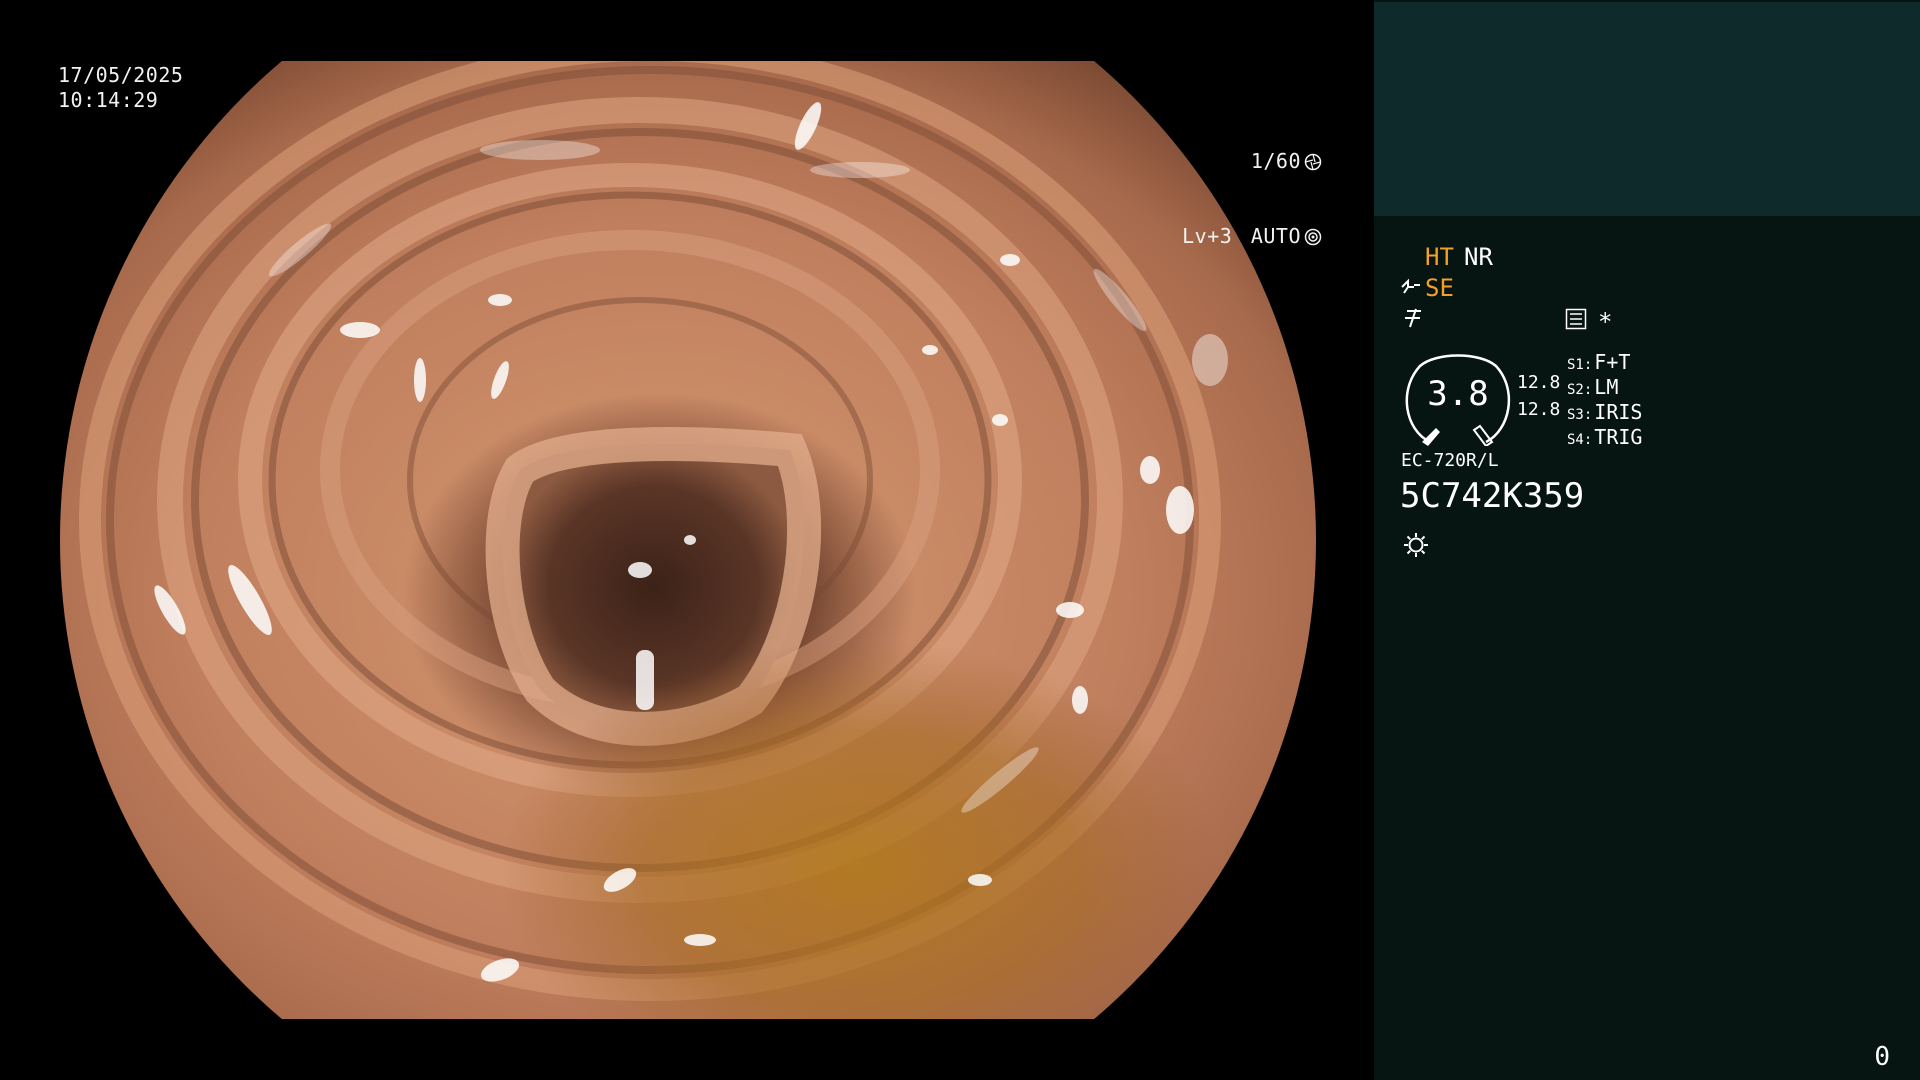 The image size is (1920, 1080). I want to click on level-row: Lv+3 AUTO, so click(1252, 236).